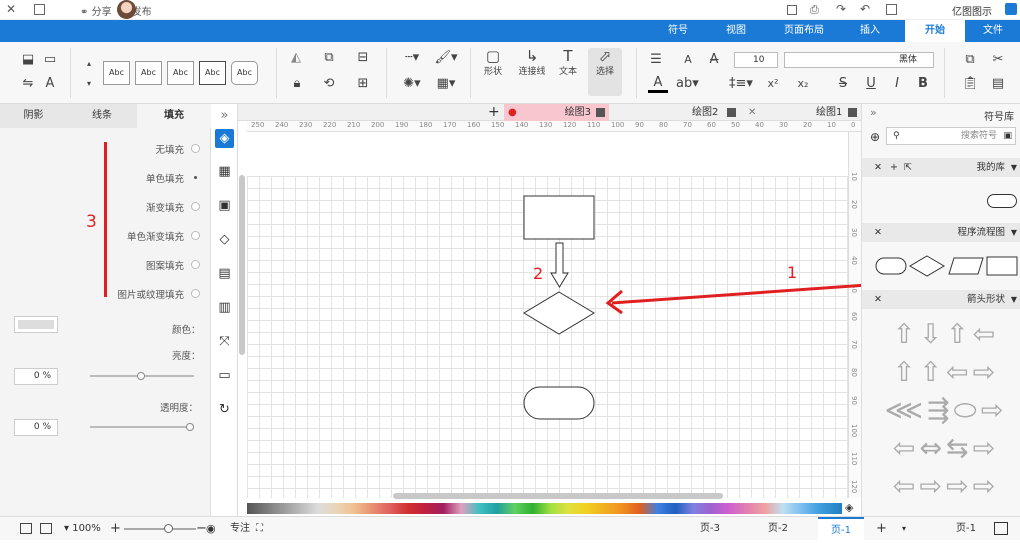  I want to click on horizontal-scrollbar, so click(558, 496).